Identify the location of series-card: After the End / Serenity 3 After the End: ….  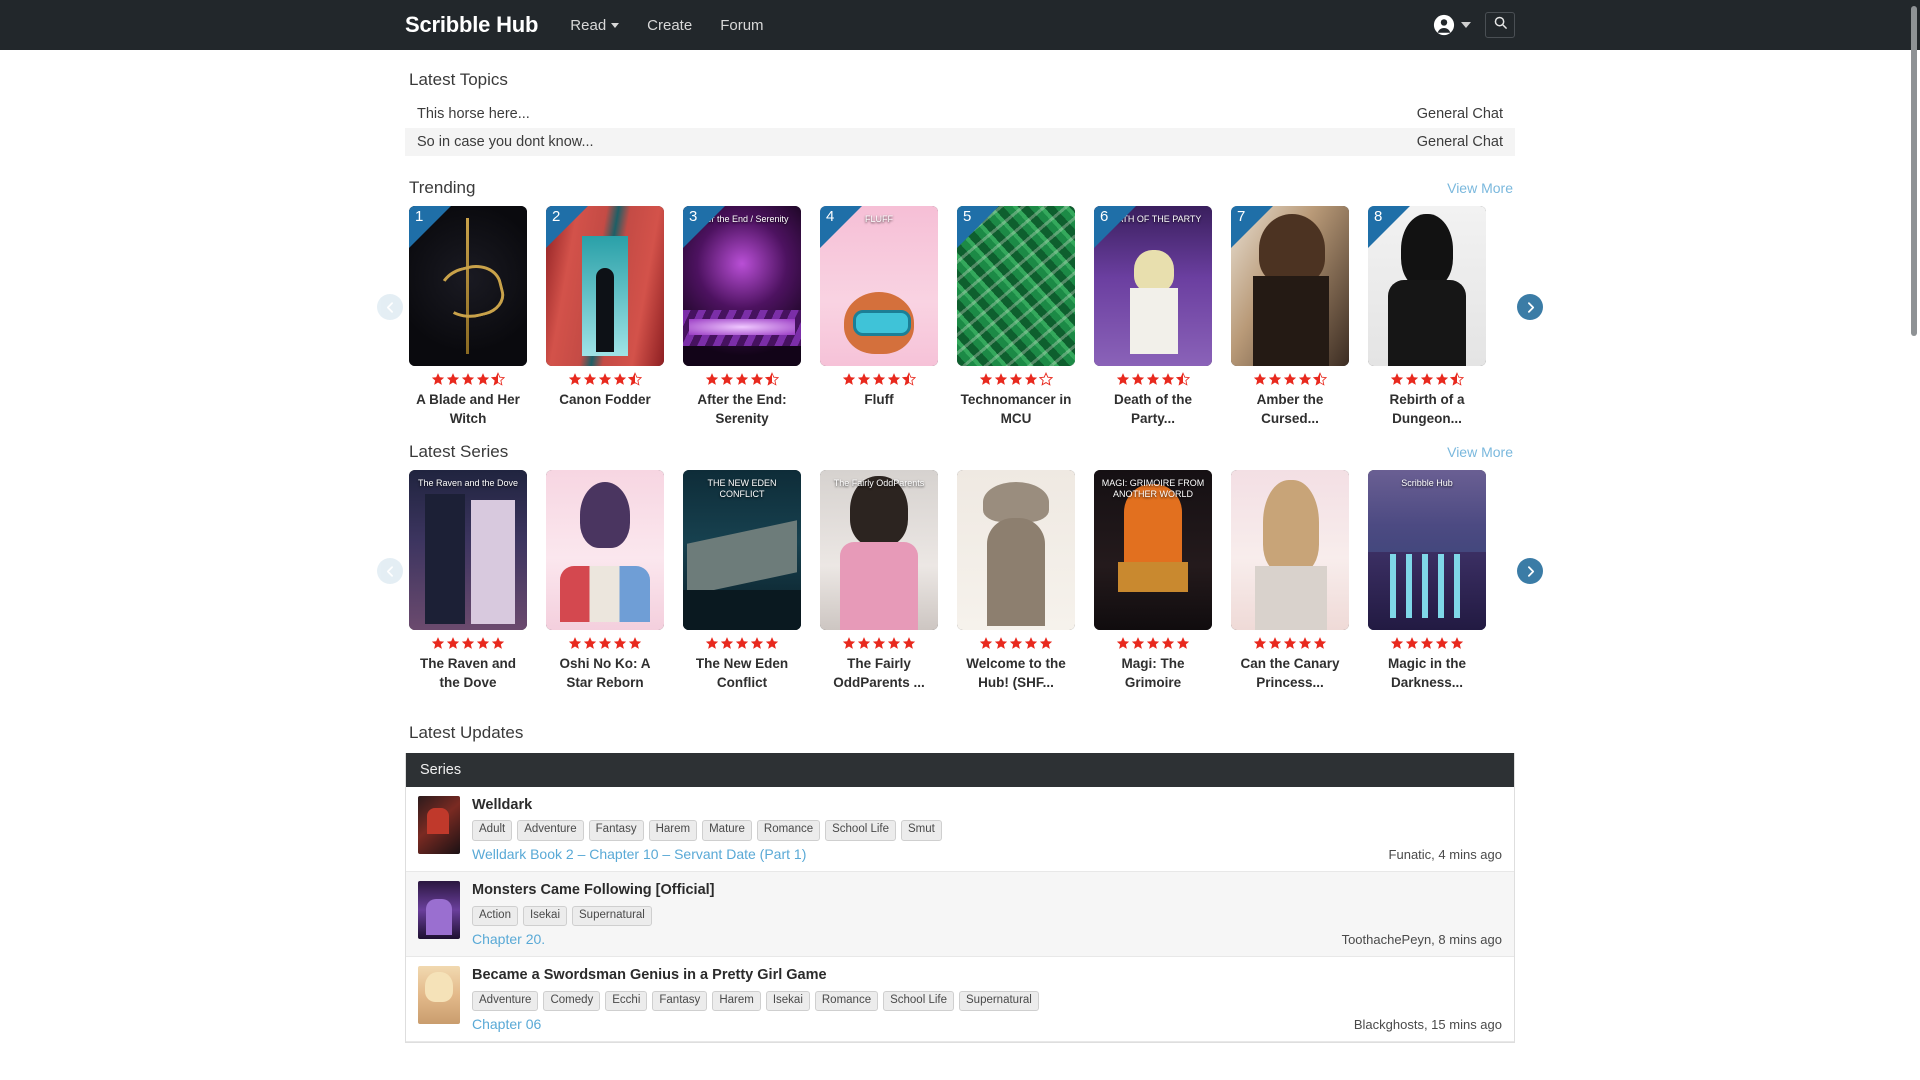
(742, 317).